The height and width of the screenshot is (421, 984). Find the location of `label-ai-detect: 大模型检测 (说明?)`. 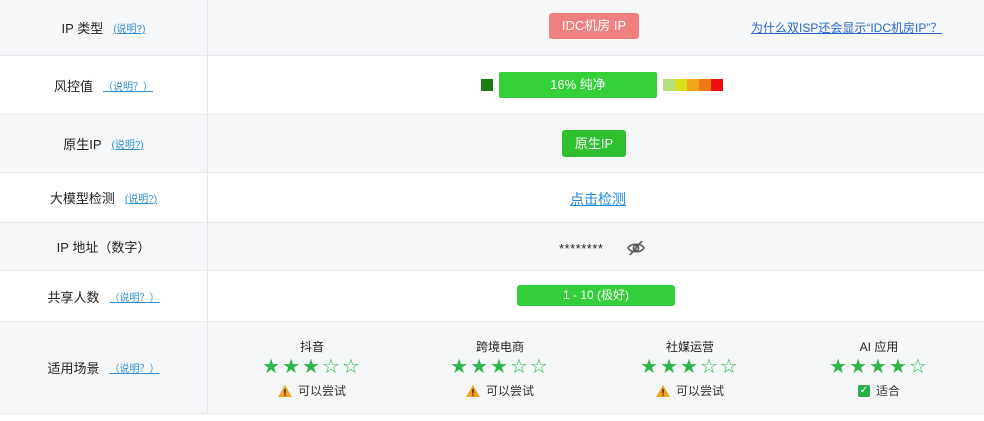

label-ai-detect: 大模型检测 (说明?) is located at coordinates (104, 197).